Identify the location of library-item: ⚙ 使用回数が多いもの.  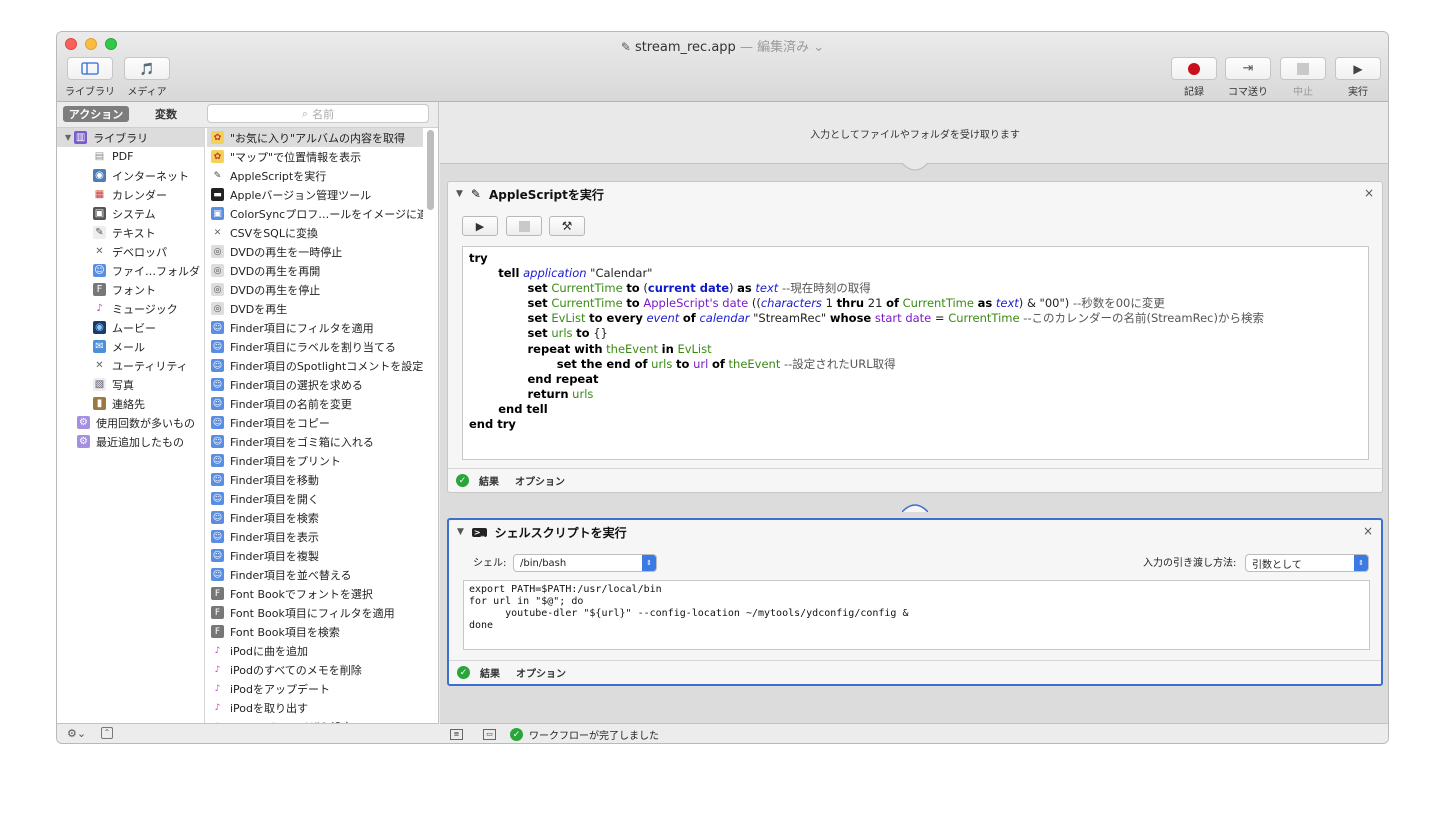
(130, 422).